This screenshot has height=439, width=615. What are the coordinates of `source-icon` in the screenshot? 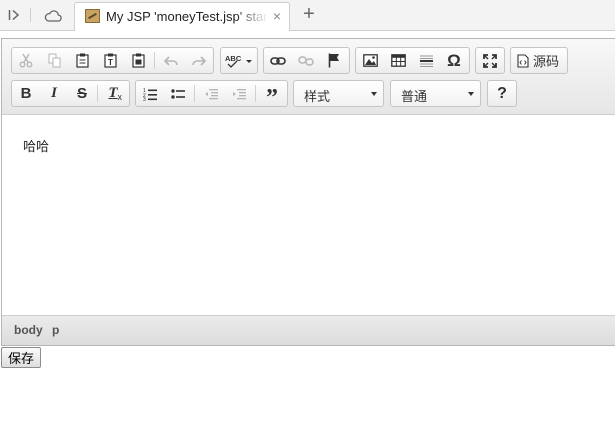 It's located at (523, 60).